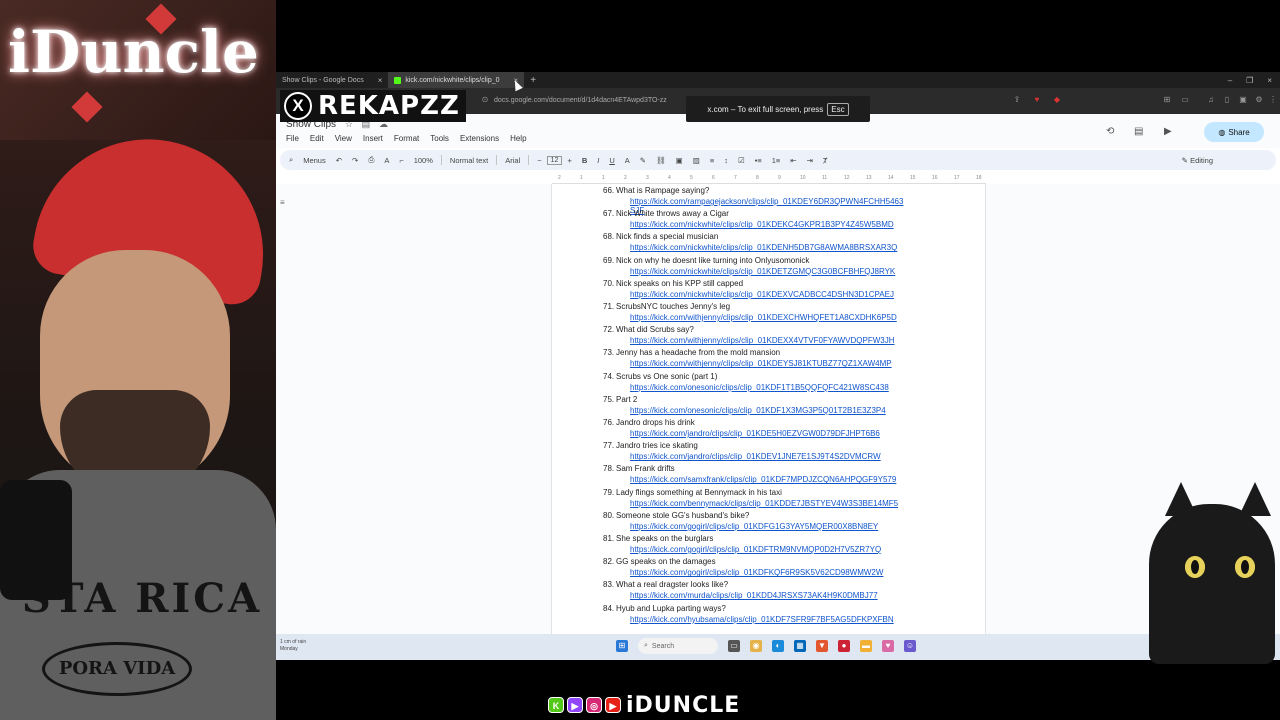 Image resolution: width=1280 pixels, height=720 pixels. Describe the element at coordinates (844, 646) in the screenshot. I see `app-icon: ●` at that location.